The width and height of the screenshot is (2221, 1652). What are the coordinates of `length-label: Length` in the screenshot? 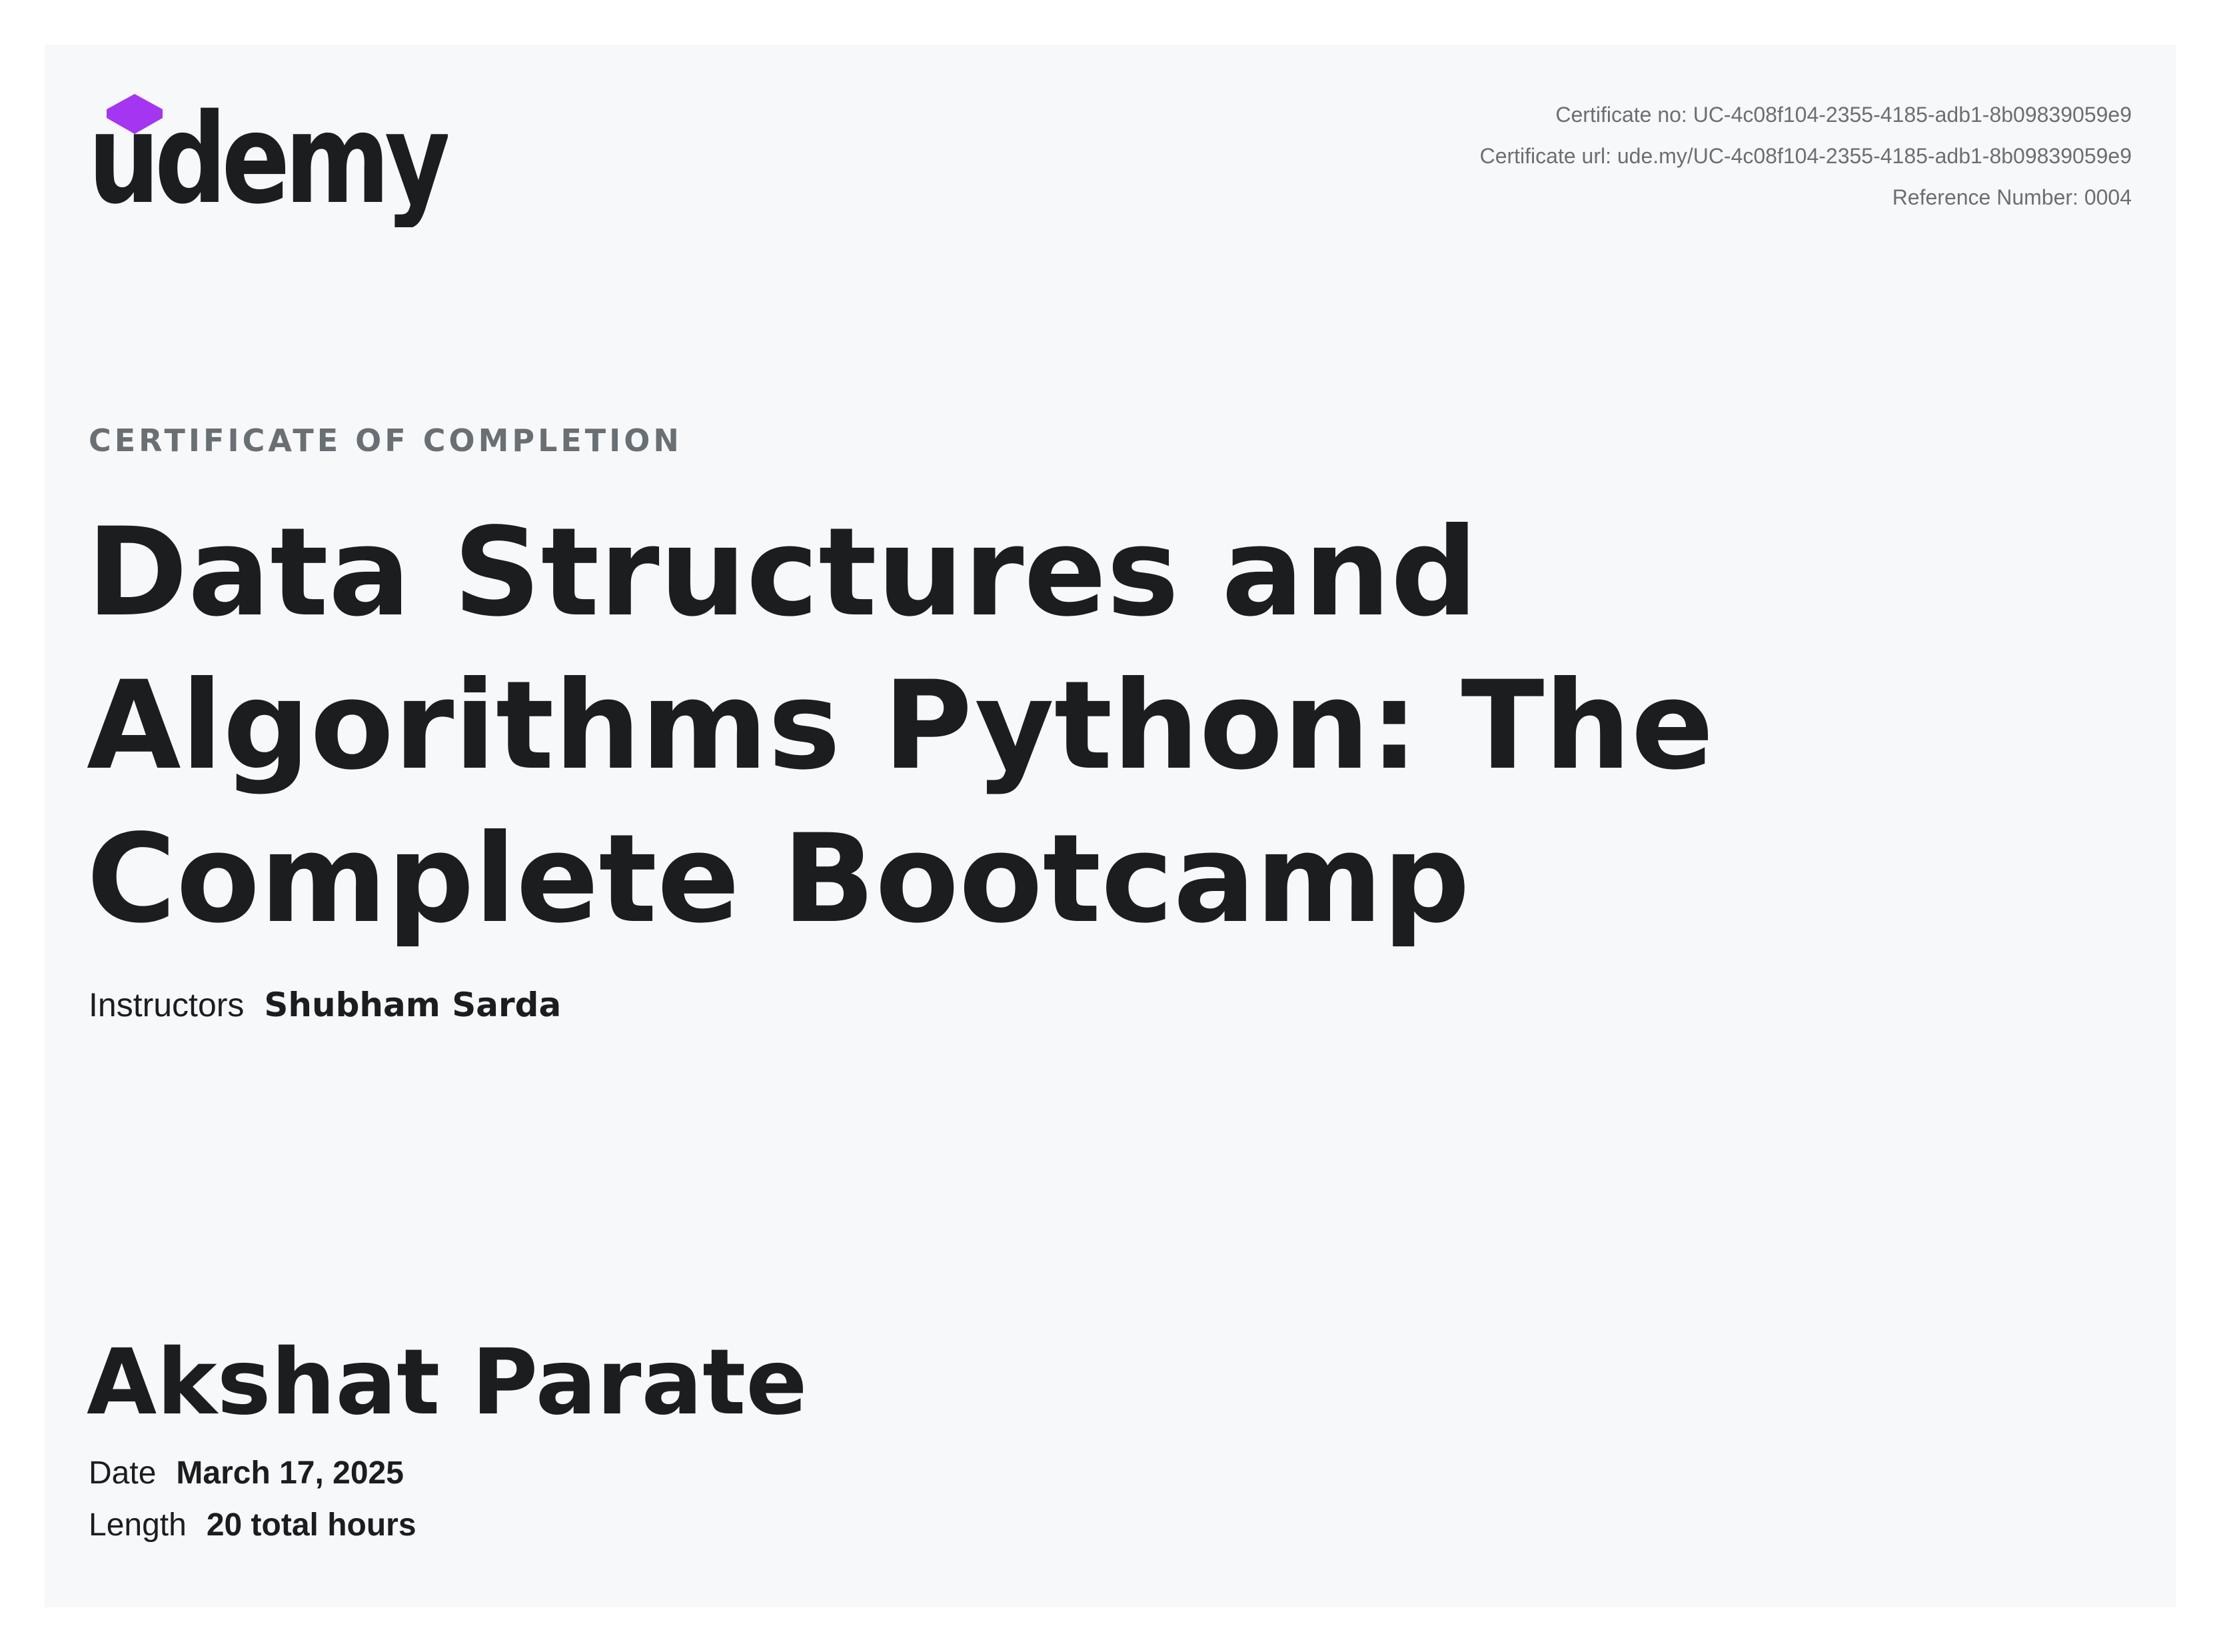 It's located at (138, 1525).